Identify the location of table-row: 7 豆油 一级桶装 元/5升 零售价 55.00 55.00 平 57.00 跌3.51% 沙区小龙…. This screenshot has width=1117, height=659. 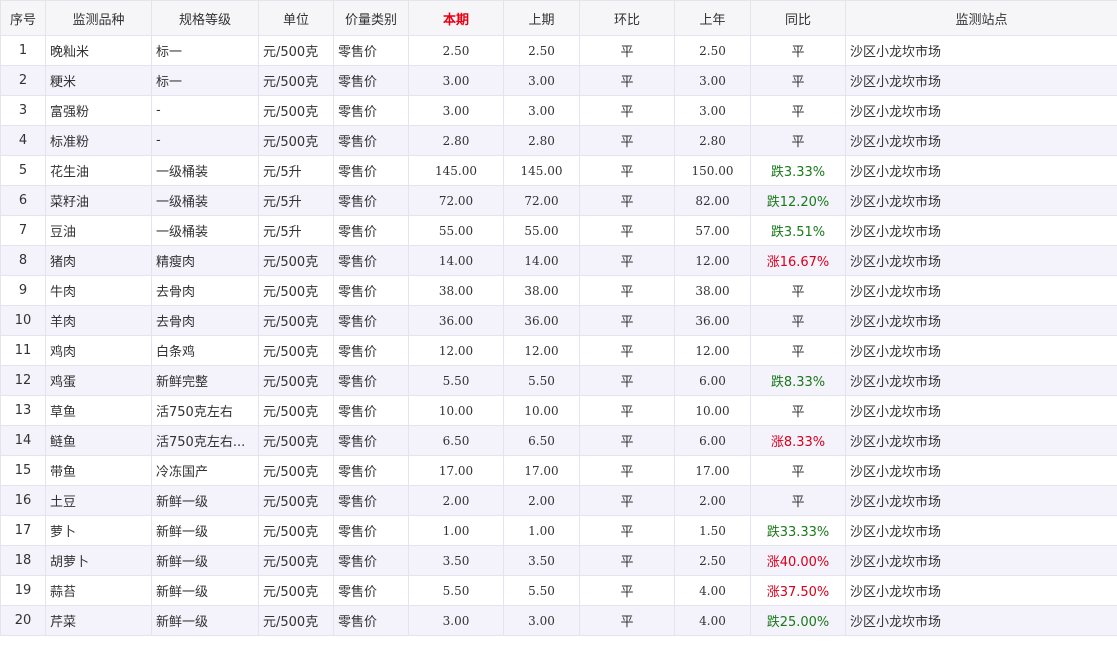
(558, 230).